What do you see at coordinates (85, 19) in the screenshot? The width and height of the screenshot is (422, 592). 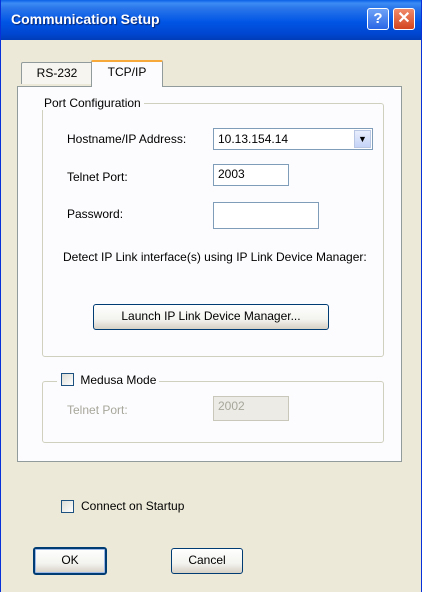 I see `window-title: Communication Setup` at bounding box center [85, 19].